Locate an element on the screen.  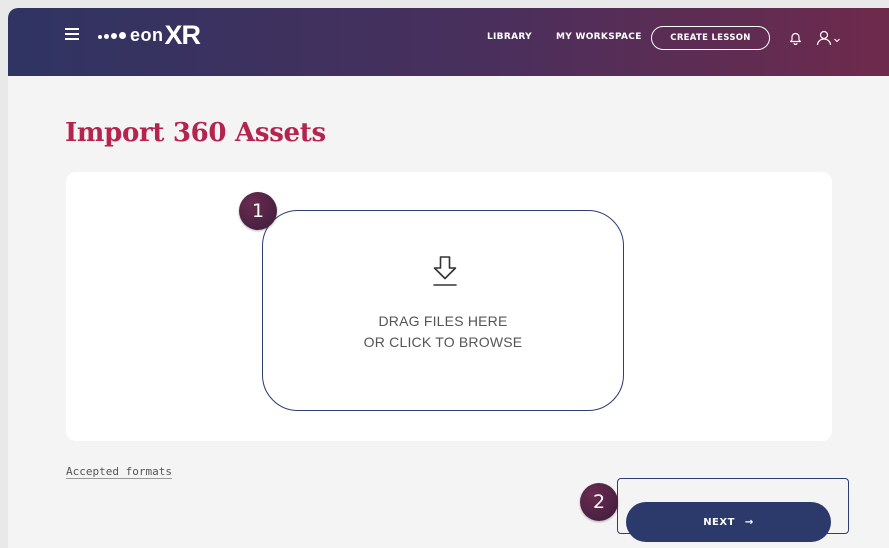
logo-dots-icon is located at coordinates (112, 35).